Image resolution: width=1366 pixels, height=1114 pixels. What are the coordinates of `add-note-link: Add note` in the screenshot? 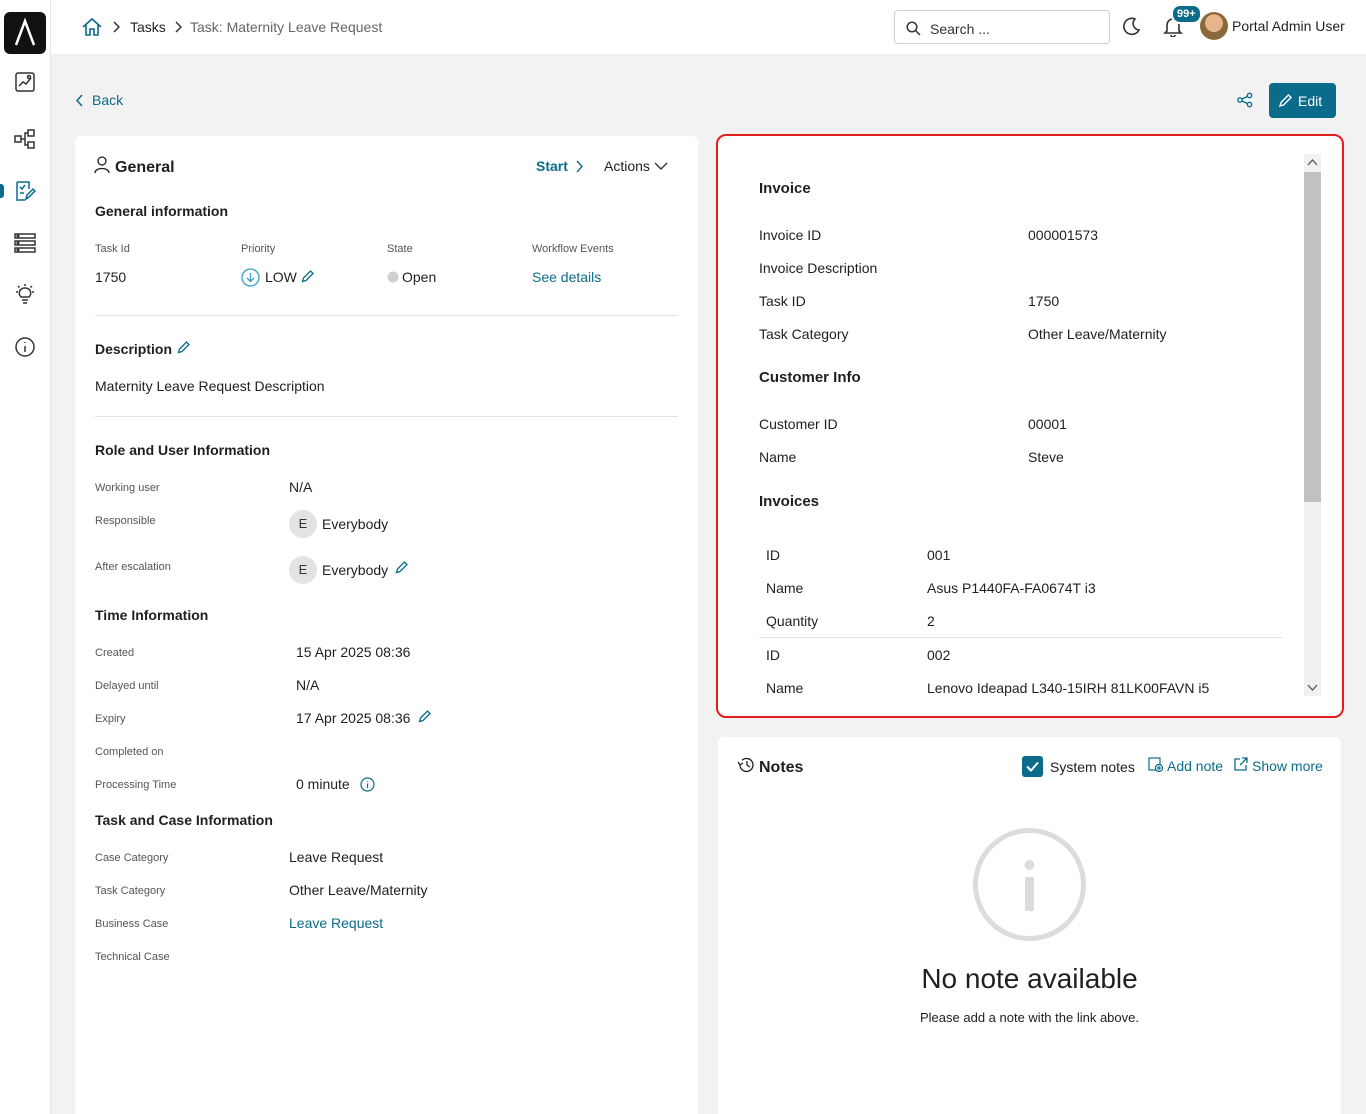 It's located at (1195, 766).